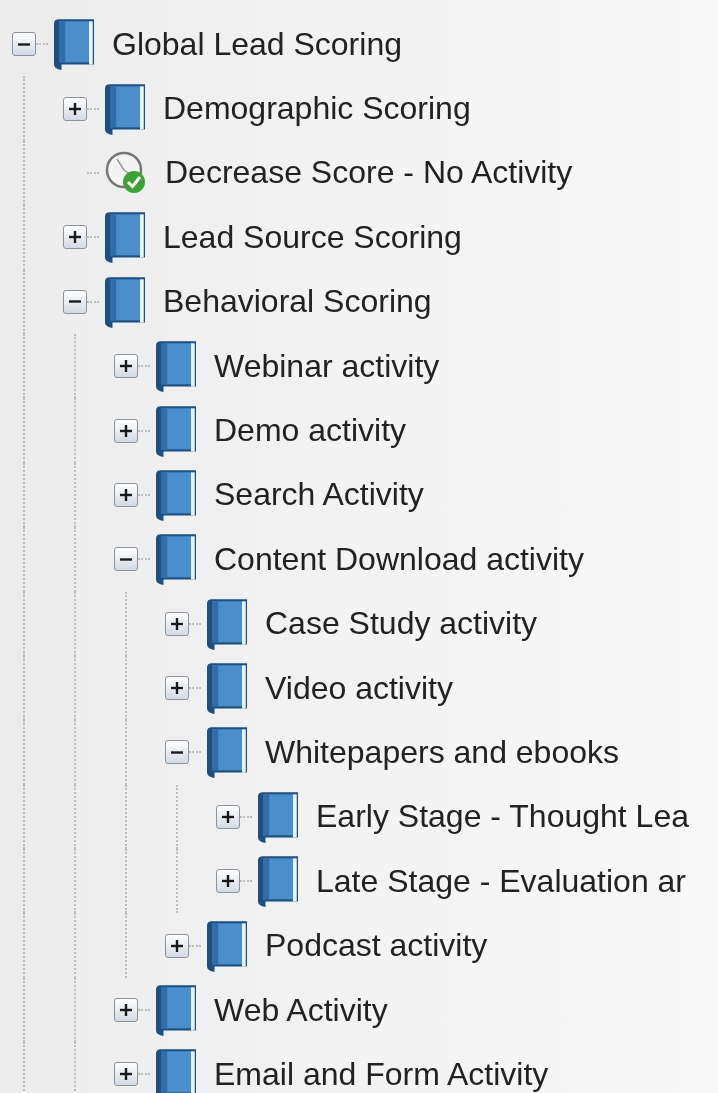 The width and height of the screenshot is (718, 1093). I want to click on clock-check-icon, so click(126, 172).